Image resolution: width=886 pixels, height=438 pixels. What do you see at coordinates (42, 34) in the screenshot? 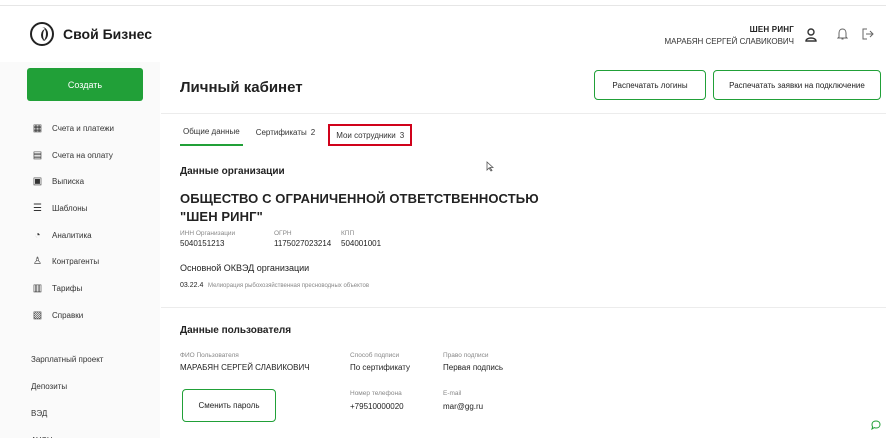
I see `logo-icon` at bounding box center [42, 34].